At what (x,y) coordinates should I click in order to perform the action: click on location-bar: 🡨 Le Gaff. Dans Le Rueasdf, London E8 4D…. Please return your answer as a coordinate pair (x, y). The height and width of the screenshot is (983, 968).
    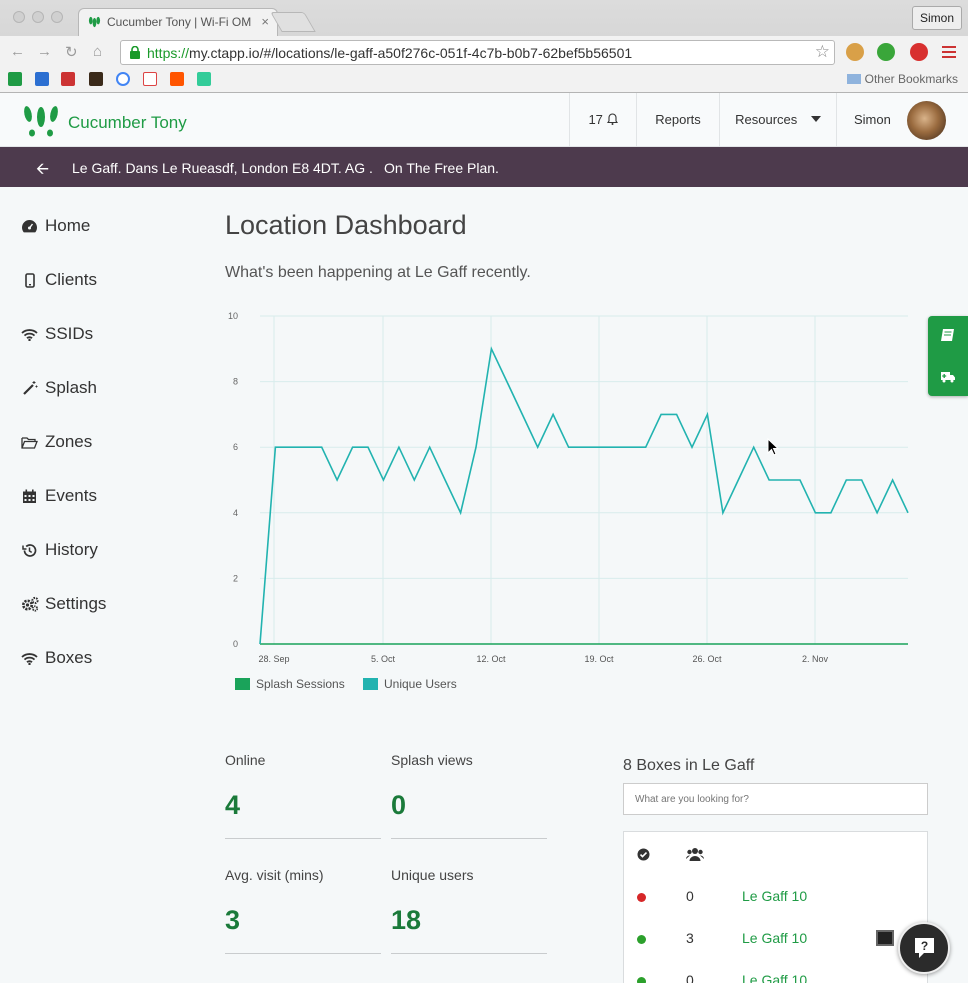
    Looking at the image, I should click on (484, 167).